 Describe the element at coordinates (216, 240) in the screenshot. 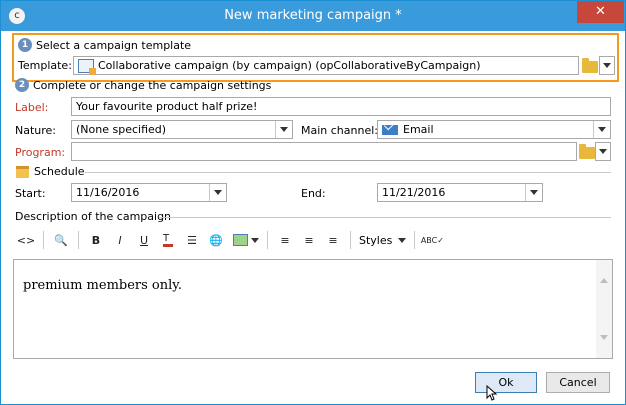

I see `insert-link-globe-icon: 🌐` at that location.